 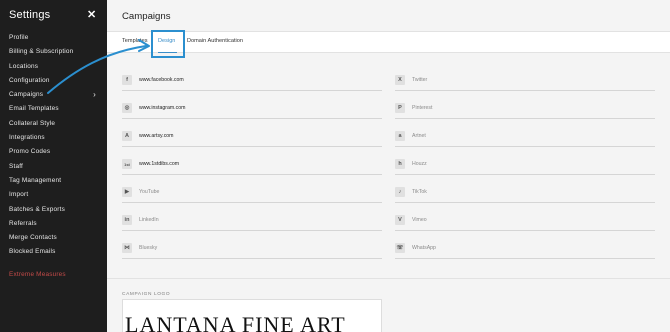 I want to click on sidebar-item-integrations: Integrations, so click(x=53, y=138).